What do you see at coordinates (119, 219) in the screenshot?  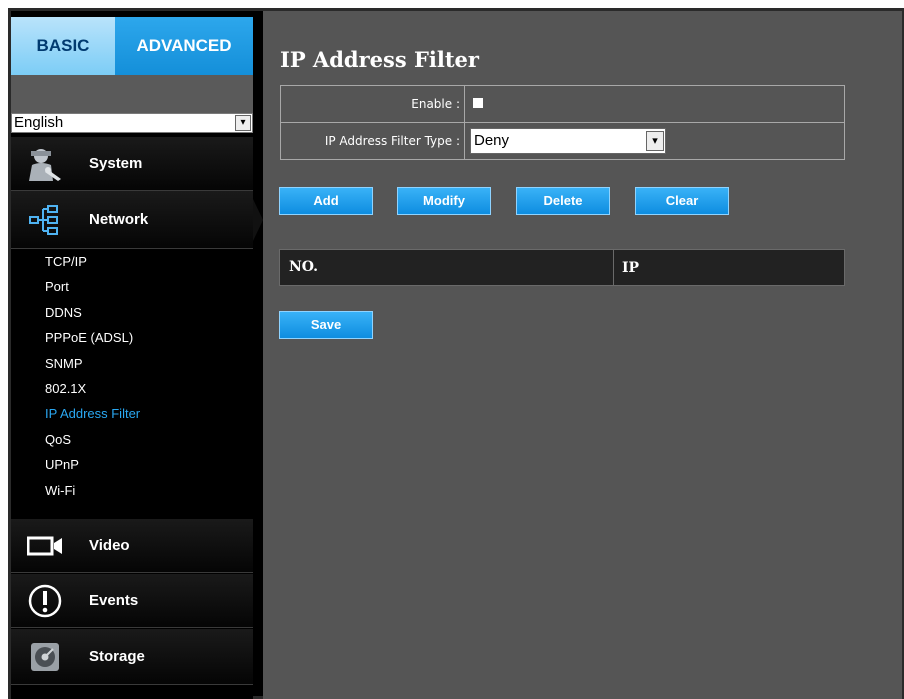 I see `sidebar-item-network-label: Network` at bounding box center [119, 219].